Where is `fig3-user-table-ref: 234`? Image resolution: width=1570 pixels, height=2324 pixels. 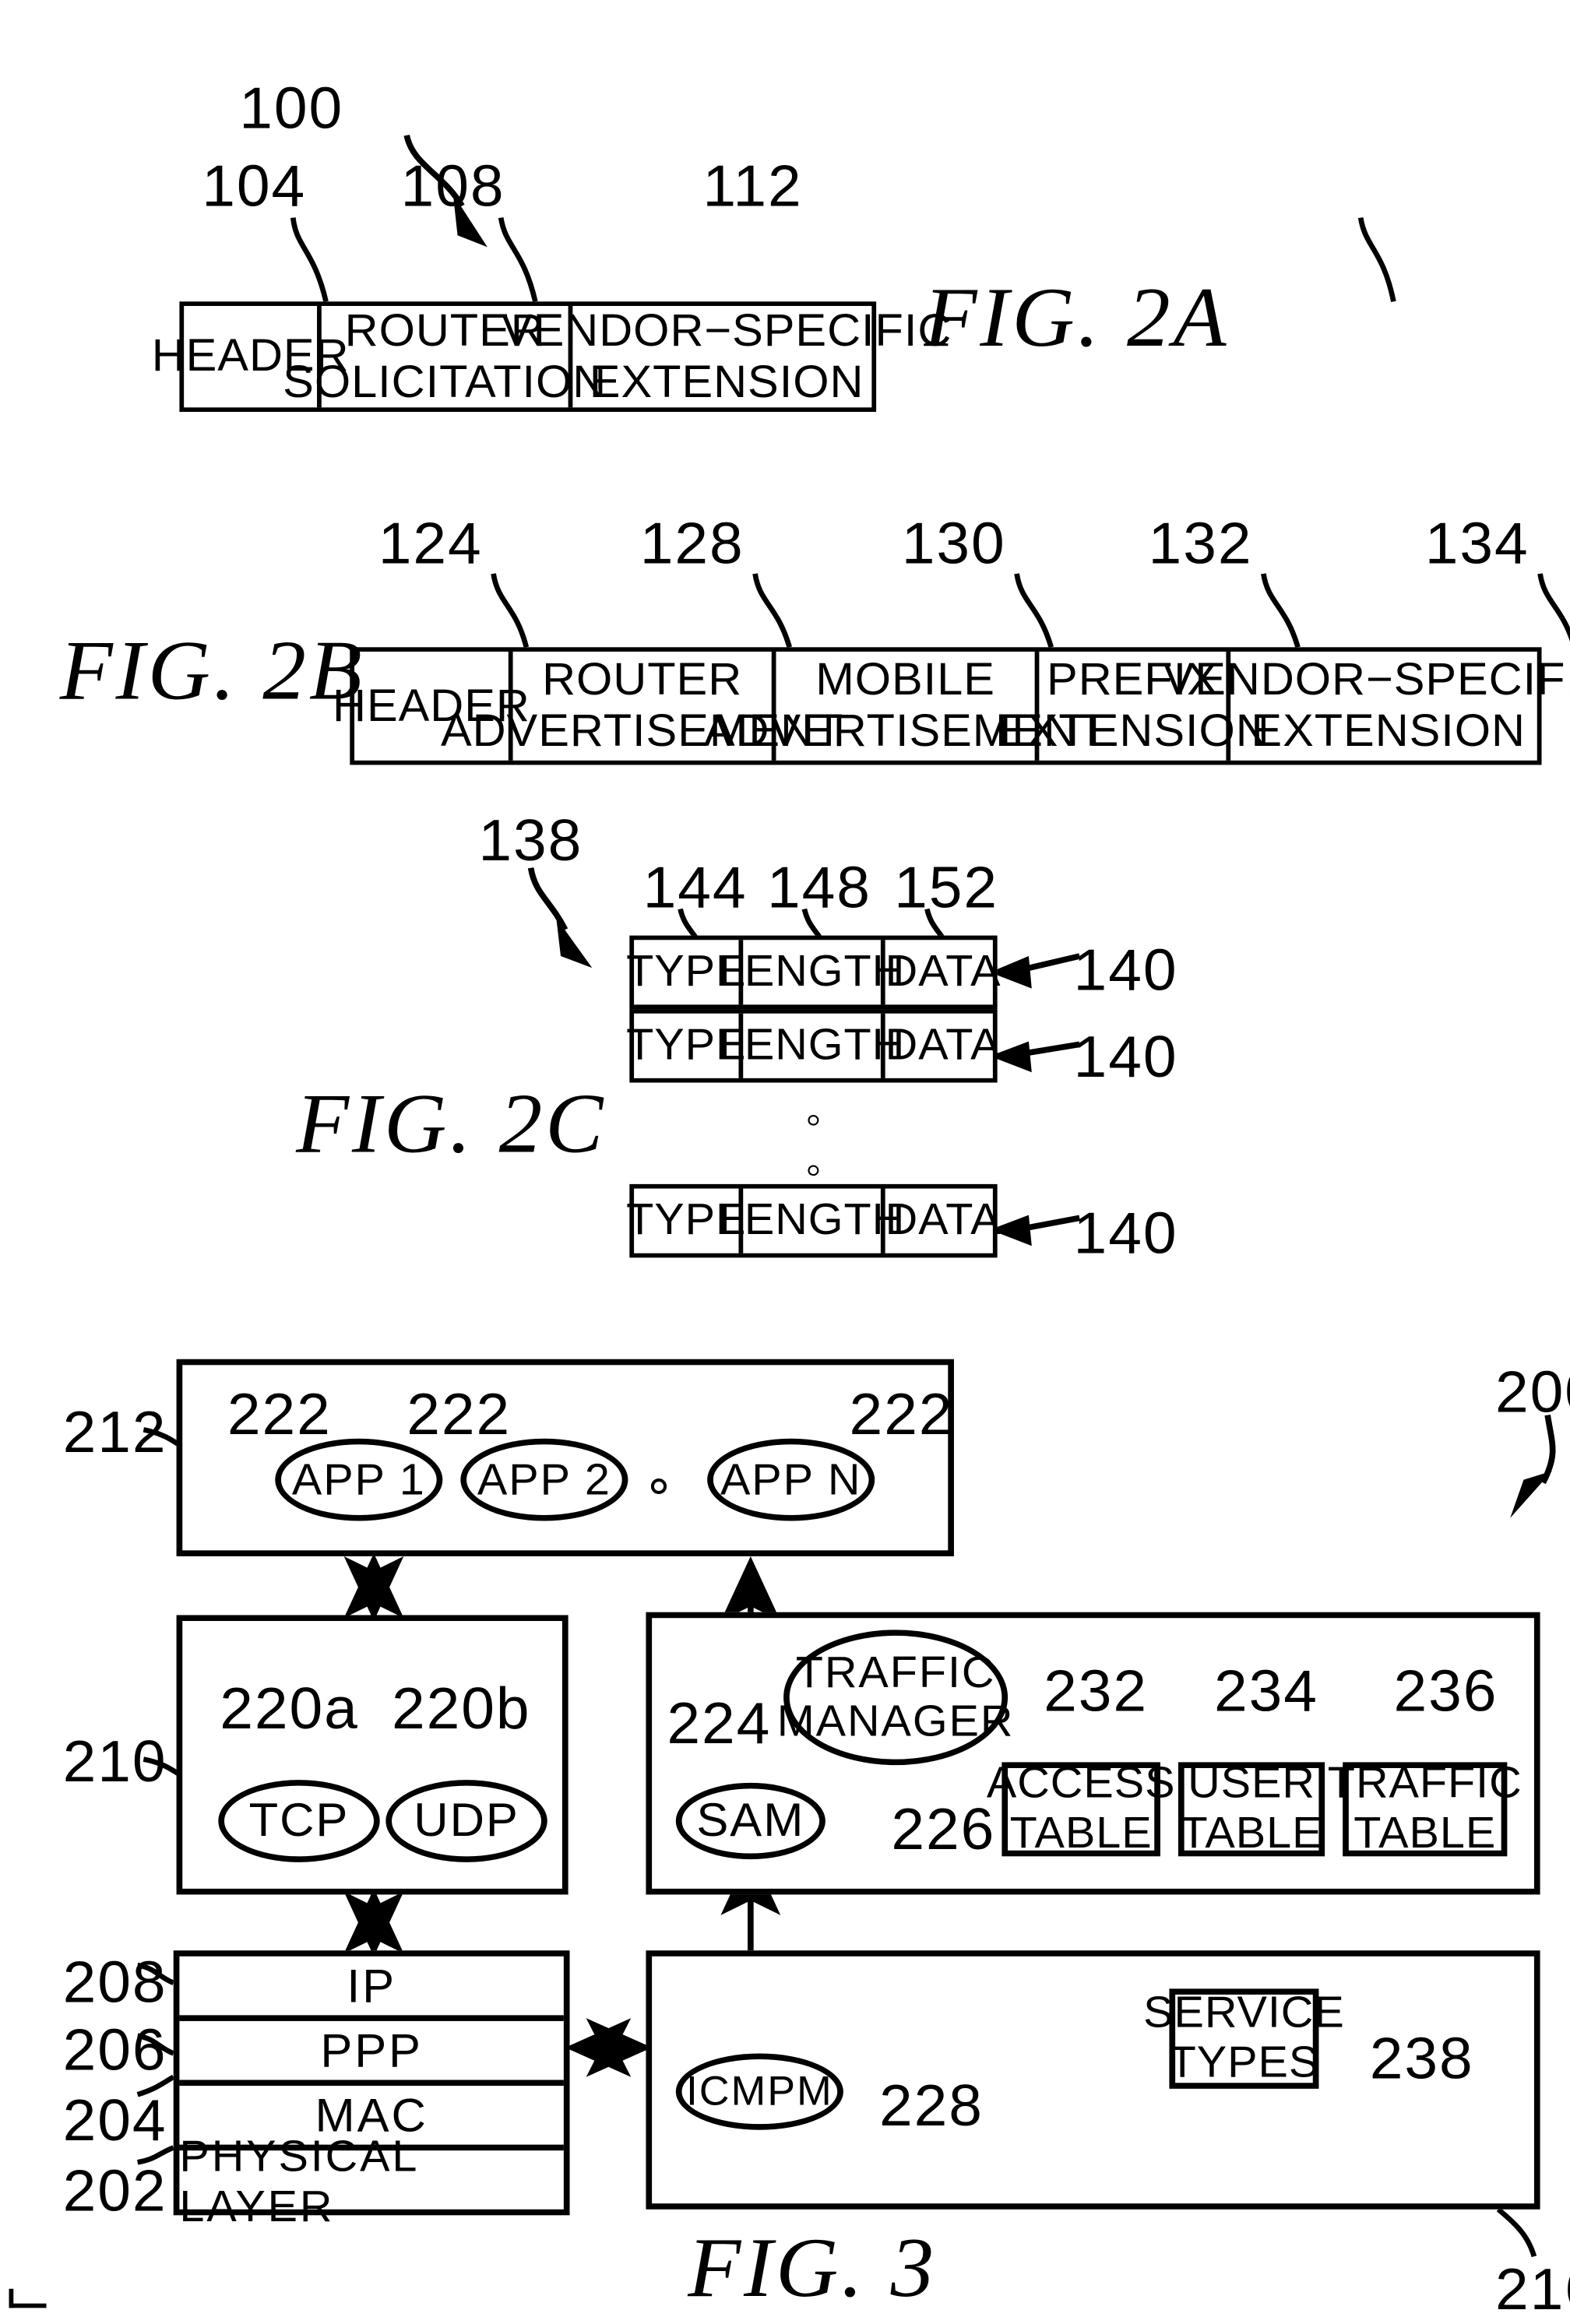 fig3-user-table-ref: 234 is located at coordinates (1266, 1692).